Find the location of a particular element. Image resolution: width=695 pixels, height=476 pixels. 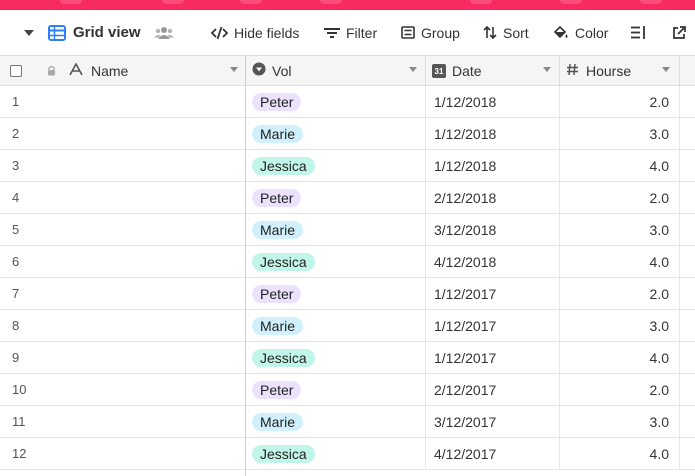

date-cell: 2/12/2017 is located at coordinates (492, 389).